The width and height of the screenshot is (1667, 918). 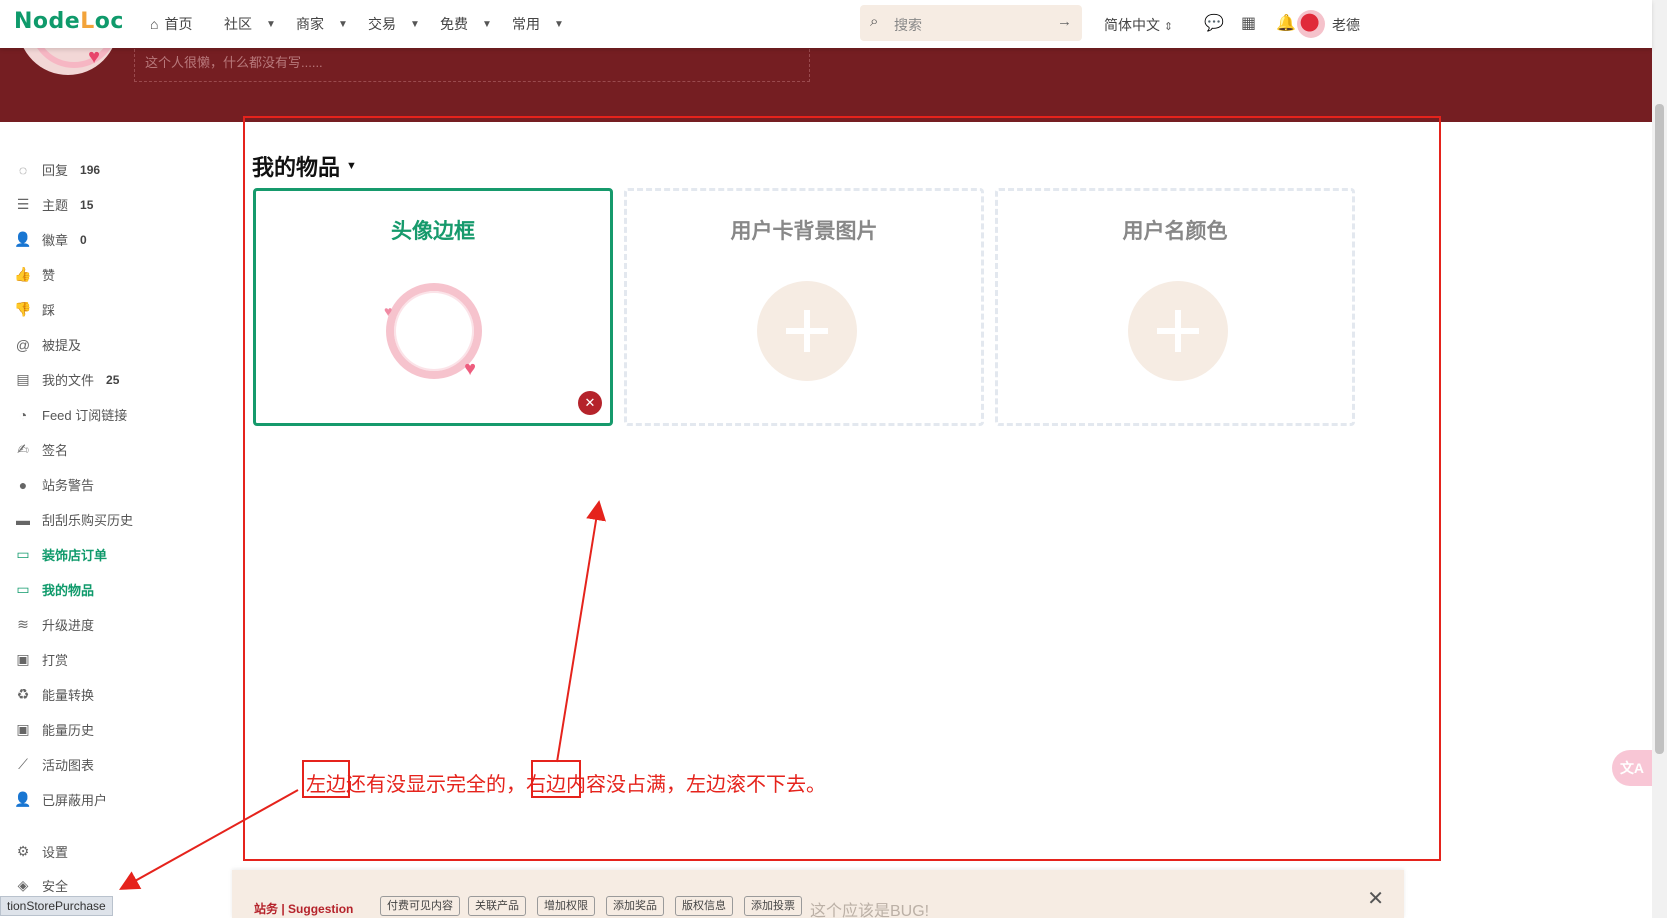 I want to click on sidebar-item-label: 能量历史, so click(x=68, y=730).